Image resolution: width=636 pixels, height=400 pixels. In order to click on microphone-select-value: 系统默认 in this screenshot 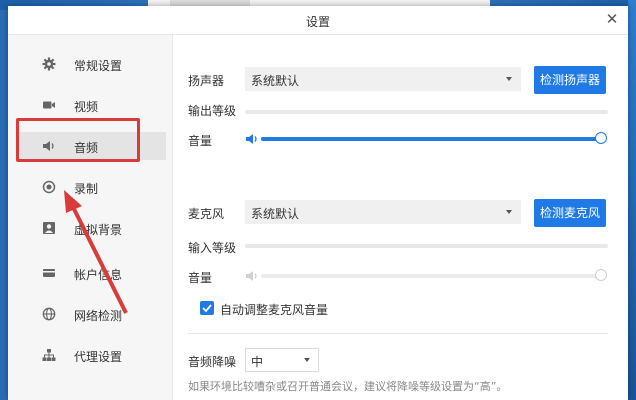, I will do `click(275, 214)`.